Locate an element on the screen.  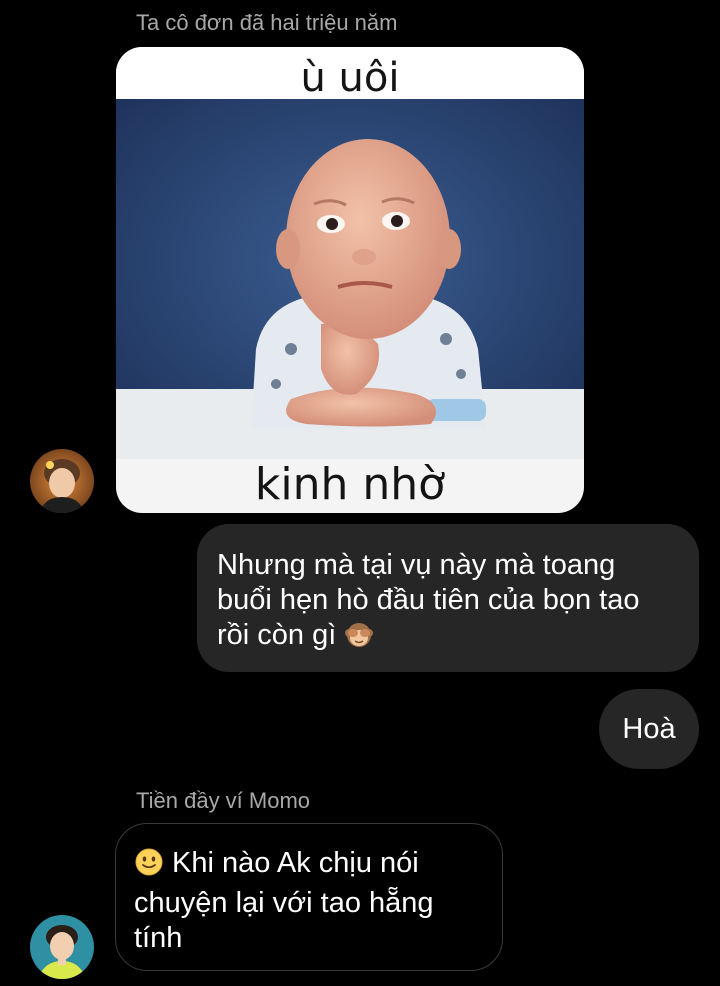
message-text-segment: rồi còn gì is located at coordinates (277, 635).